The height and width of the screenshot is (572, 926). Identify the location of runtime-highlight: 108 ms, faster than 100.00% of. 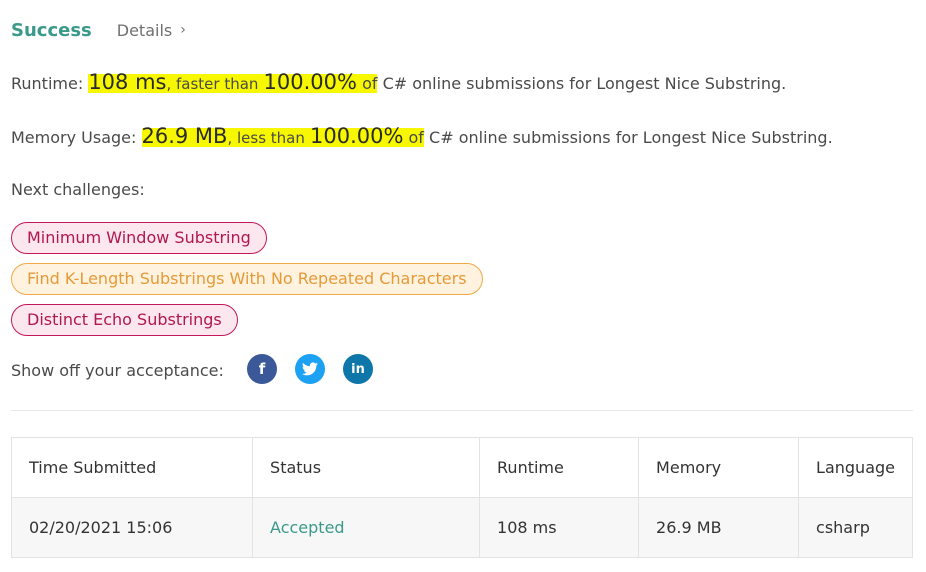
(233, 82).